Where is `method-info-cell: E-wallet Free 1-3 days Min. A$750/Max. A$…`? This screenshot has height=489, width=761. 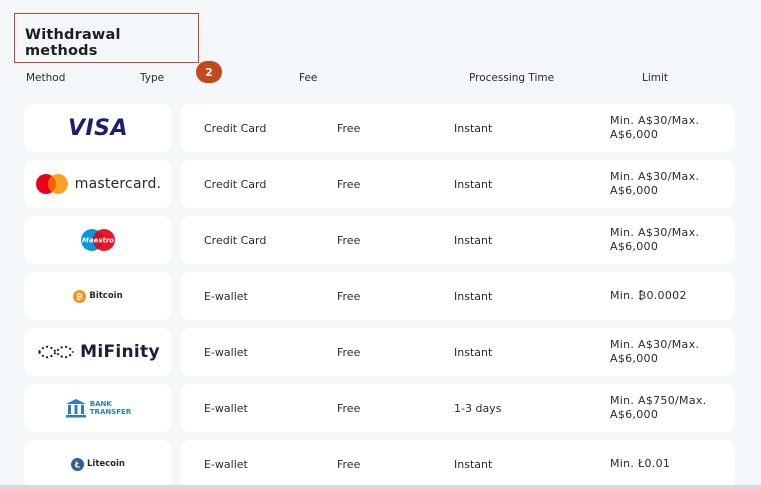
method-info-cell: E-wallet Free 1-3 days Min. A$750/Max. A$… is located at coordinates (457, 408).